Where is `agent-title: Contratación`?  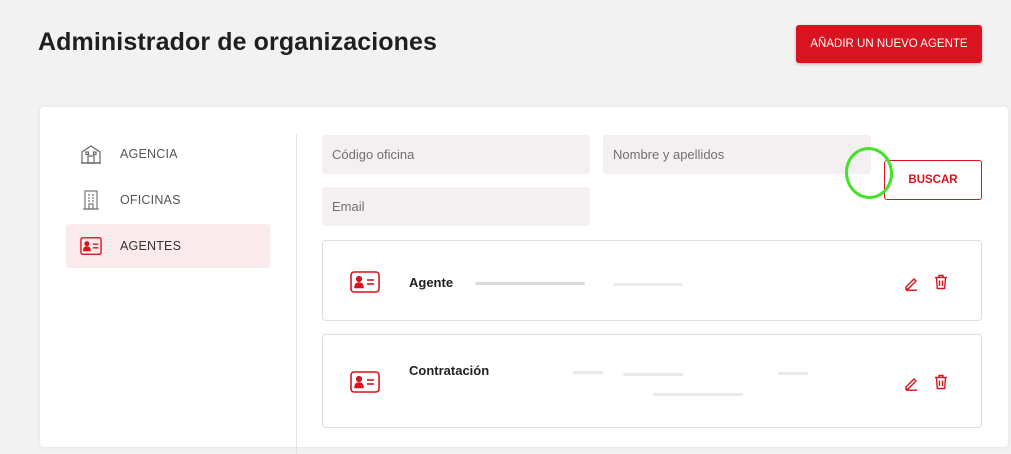
agent-title: Contratación is located at coordinates (449, 370).